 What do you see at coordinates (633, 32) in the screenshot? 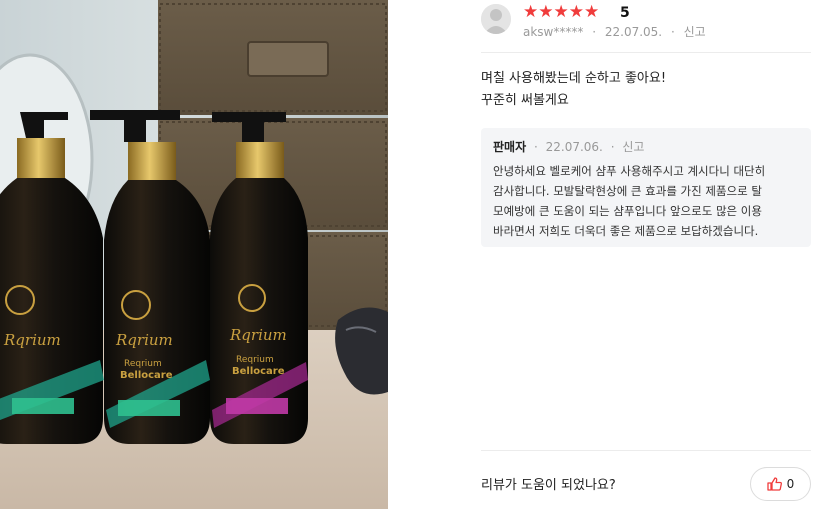
I see `review-date: 22.07.05.` at bounding box center [633, 32].